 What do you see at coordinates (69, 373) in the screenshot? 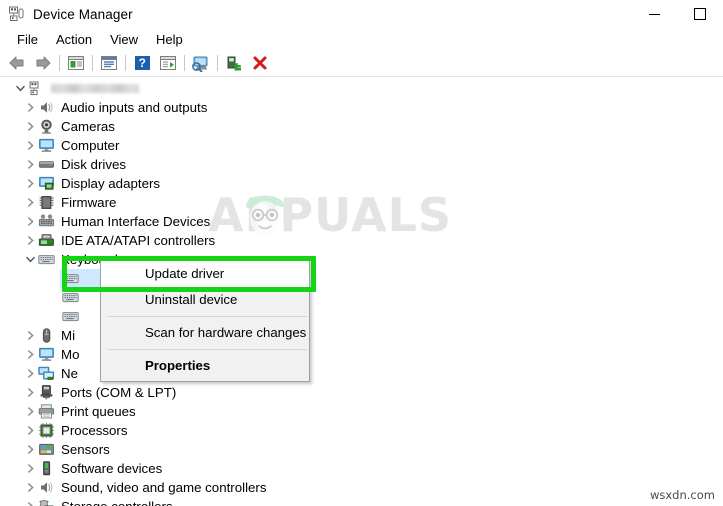
I see `tree-item-label: Ne` at bounding box center [69, 373].